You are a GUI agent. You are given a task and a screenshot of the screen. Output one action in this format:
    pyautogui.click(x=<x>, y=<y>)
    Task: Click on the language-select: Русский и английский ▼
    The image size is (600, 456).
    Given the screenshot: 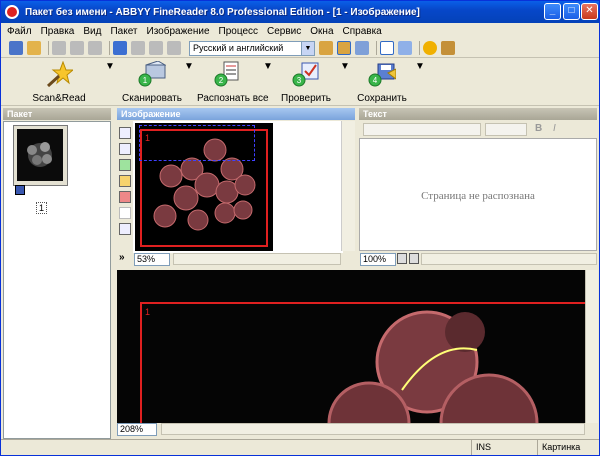 What is the action you would take?
    pyautogui.click(x=252, y=48)
    